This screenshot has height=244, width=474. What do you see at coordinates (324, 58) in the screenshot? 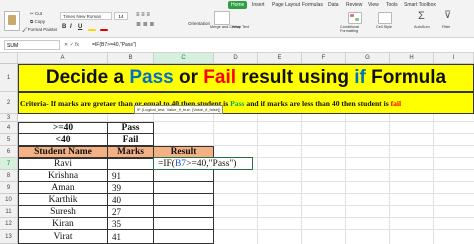
I see `column-header-f: F` at bounding box center [324, 58].